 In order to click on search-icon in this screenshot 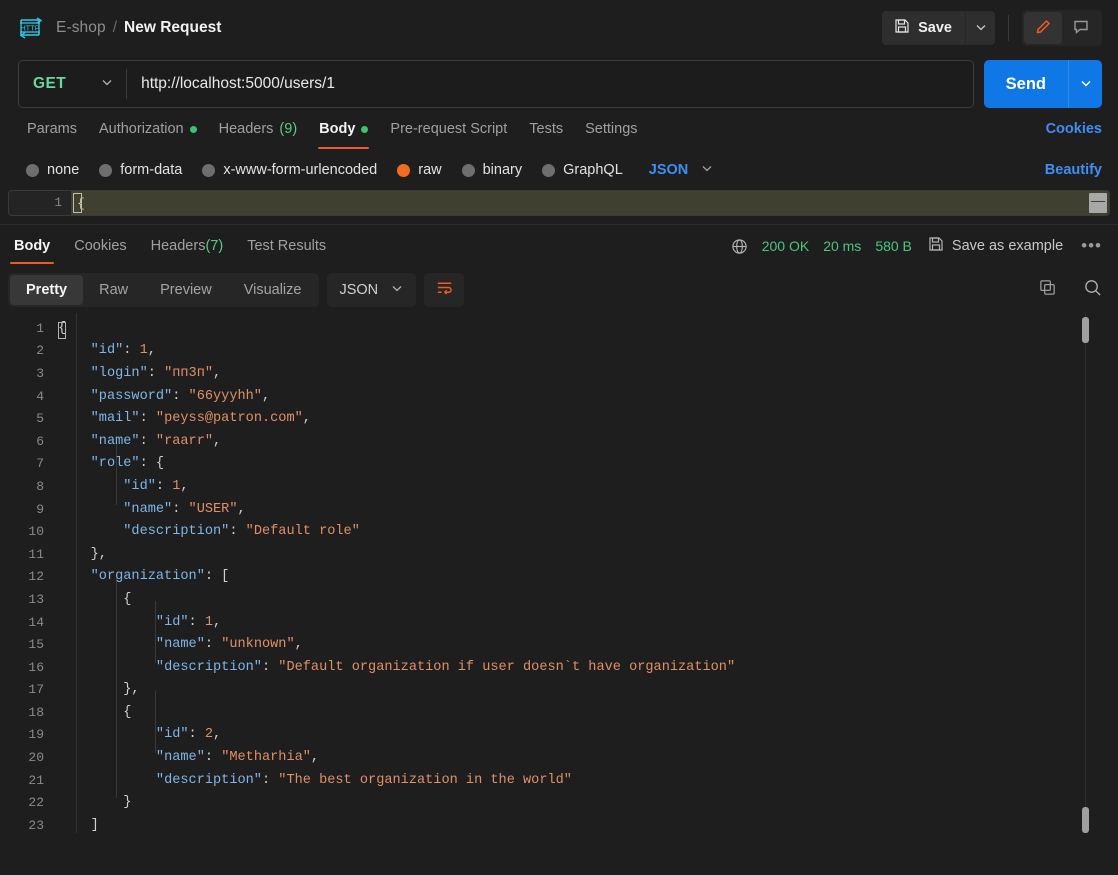, I will do `click(1092, 290)`.